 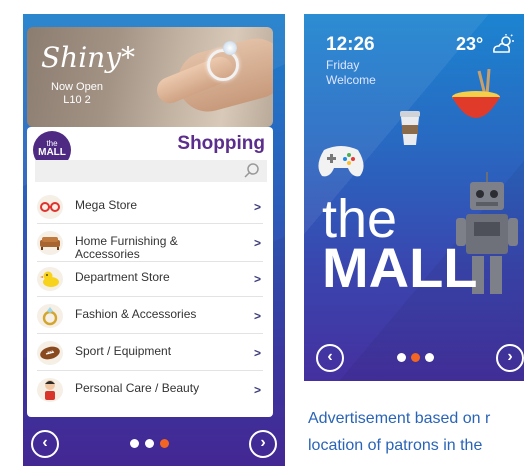 What do you see at coordinates (137, 388) in the screenshot?
I see `category-label: Personal Care / Beauty` at bounding box center [137, 388].